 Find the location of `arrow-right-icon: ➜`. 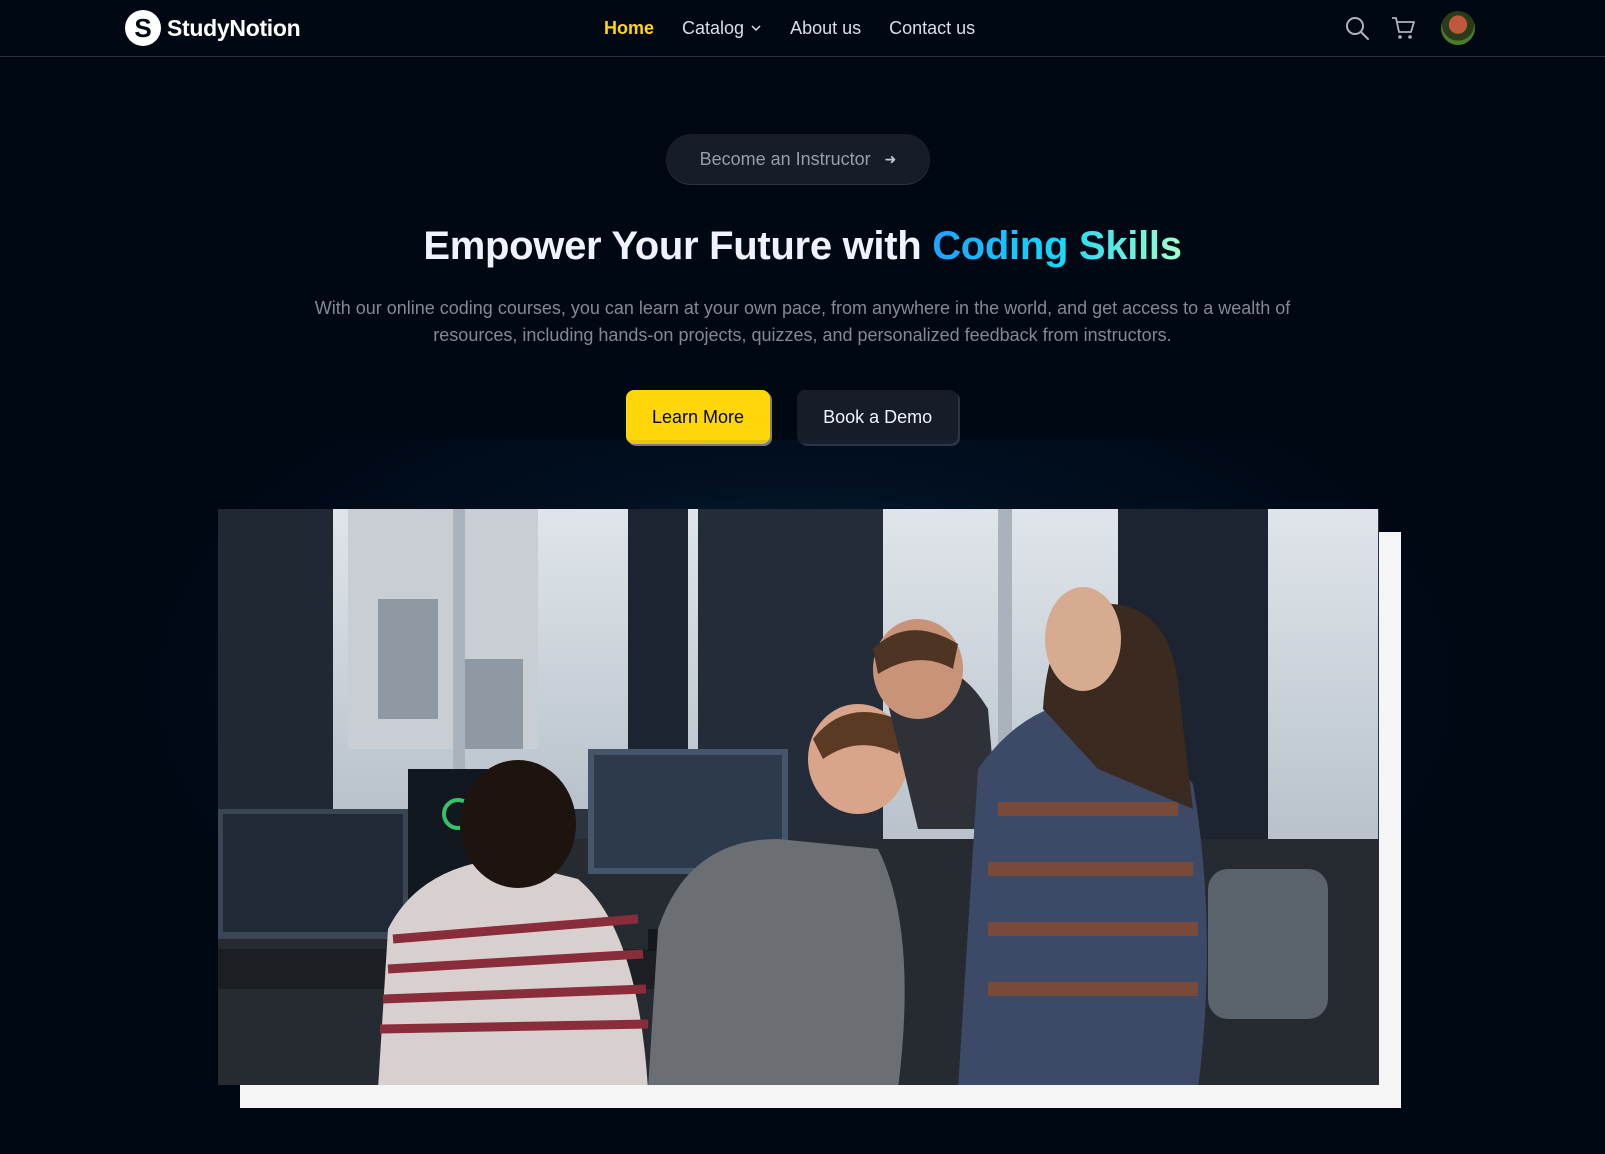

arrow-right-icon: ➜ is located at coordinates (890, 158).